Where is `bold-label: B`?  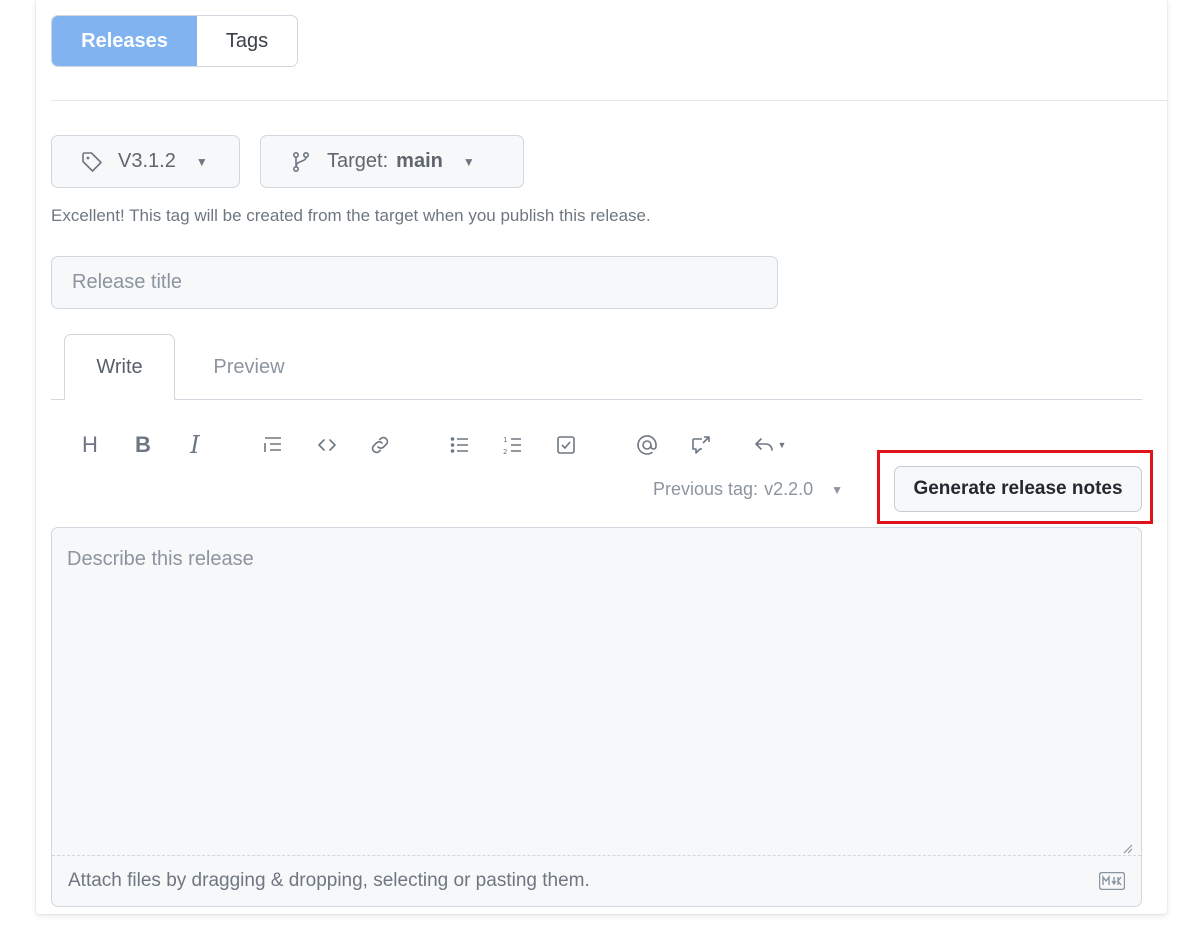
bold-label: B is located at coordinates (143, 444).